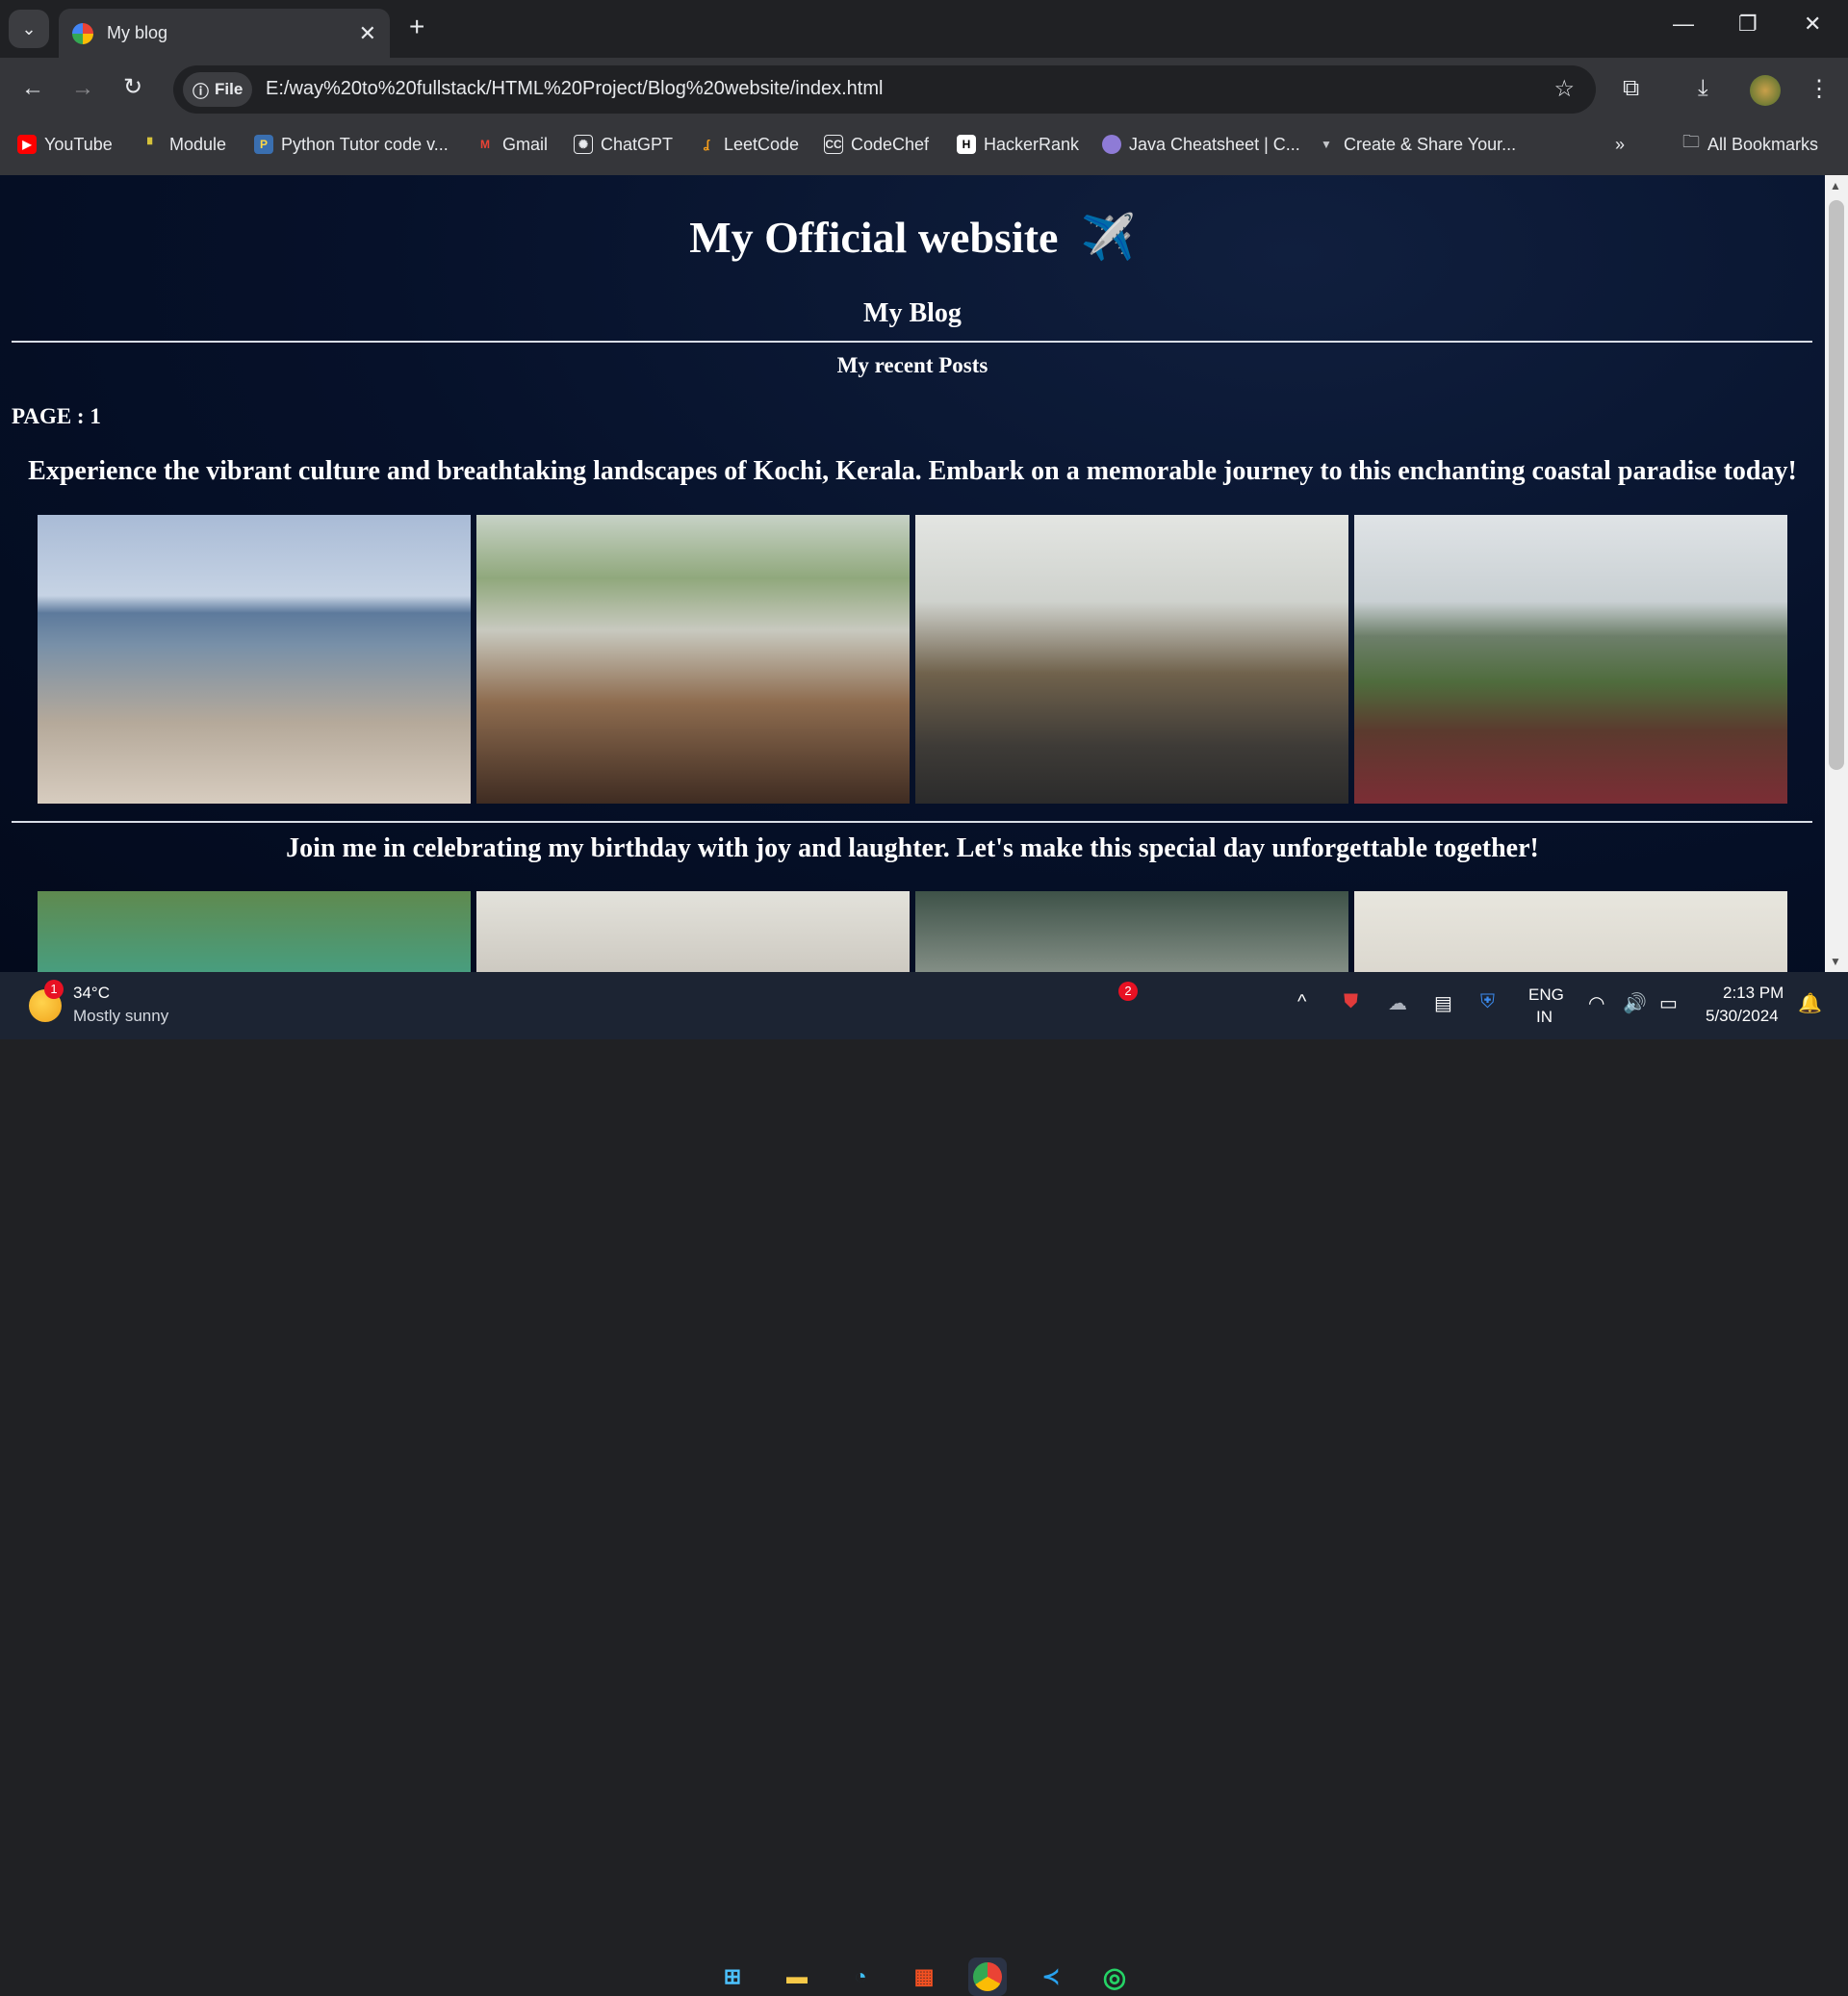 This screenshot has width=1848, height=1996. What do you see at coordinates (1131, 931) in the screenshot?
I see `post-photo-classroom` at bounding box center [1131, 931].